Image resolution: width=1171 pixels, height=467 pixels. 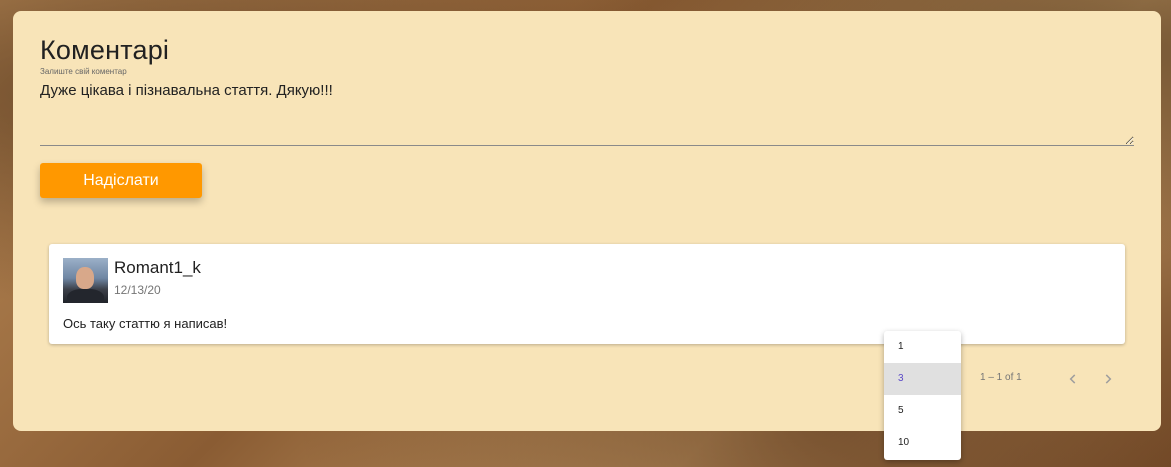 I want to click on next-page-button, so click(x=1108, y=379).